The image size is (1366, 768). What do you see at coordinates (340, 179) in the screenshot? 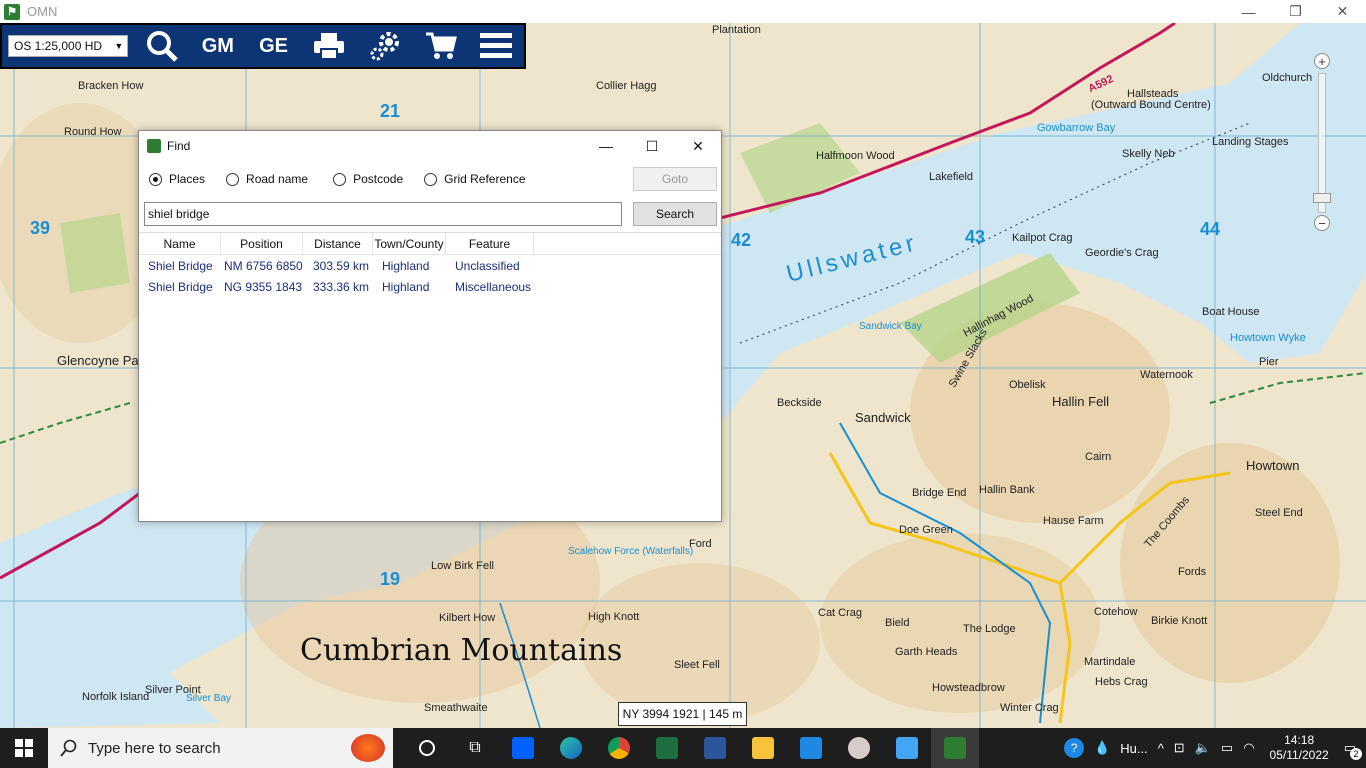
I see `radio-button` at bounding box center [340, 179].